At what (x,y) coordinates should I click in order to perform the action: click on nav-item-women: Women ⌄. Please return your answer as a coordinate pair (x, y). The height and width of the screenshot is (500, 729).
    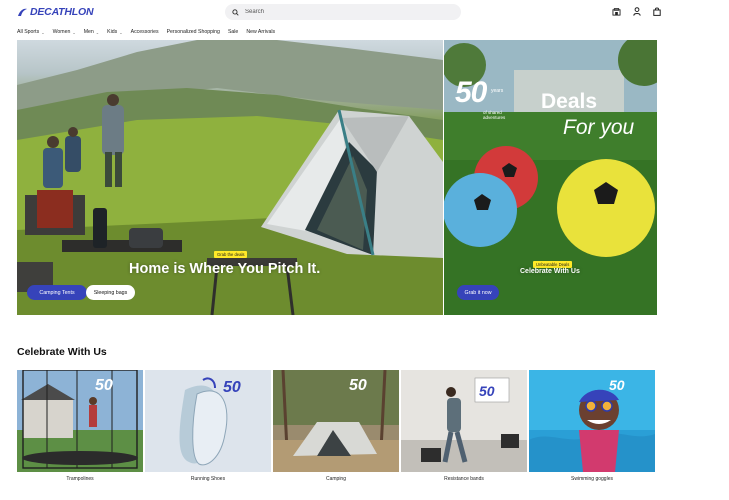
    Looking at the image, I should click on (64, 32).